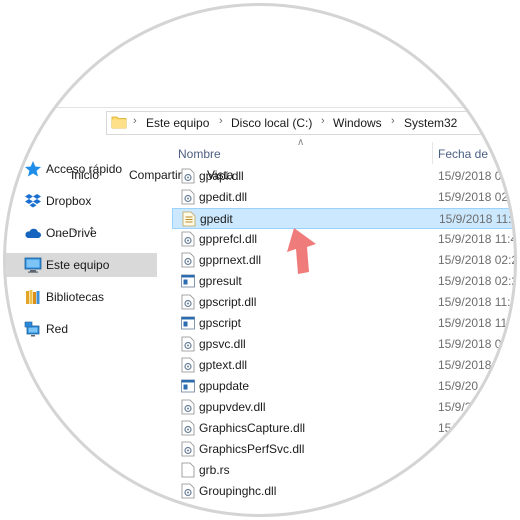  Describe the element at coordinates (228, 239) in the screenshot. I see `file-name: gpprefcl.dll` at that location.